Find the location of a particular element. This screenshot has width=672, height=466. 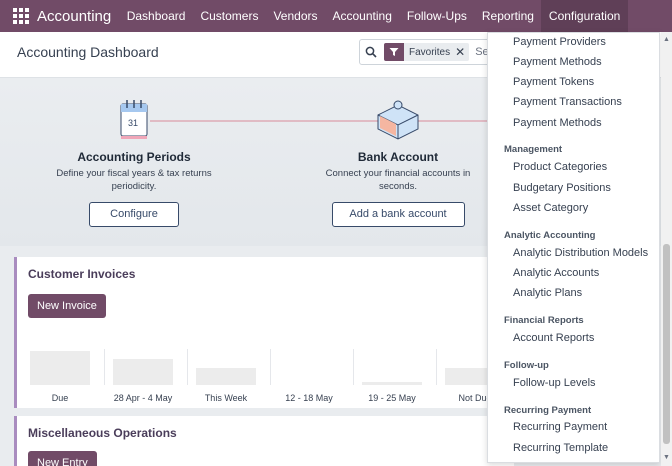

nav-reporting: Reporting is located at coordinates (507, 16).